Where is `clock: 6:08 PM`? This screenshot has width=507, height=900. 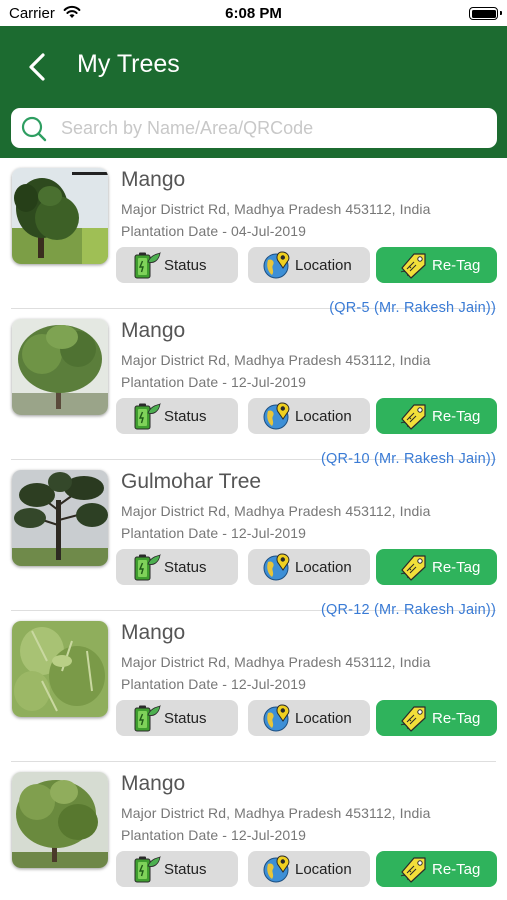 clock: 6:08 PM is located at coordinates (253, 13).